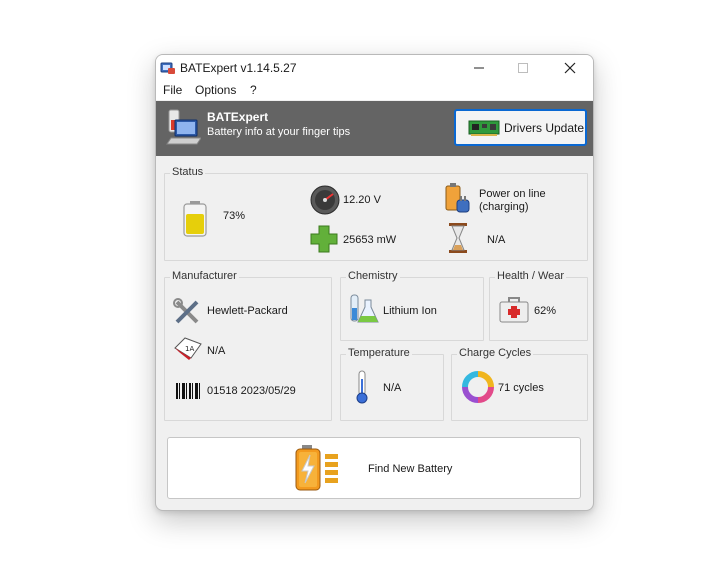 This screenshot has height=574, width=701. What do you see at coordinates (251, 391) in the screenshot?
I see `serial-date-value: 01518 2023/05/29` at bounding box center [251, 391].